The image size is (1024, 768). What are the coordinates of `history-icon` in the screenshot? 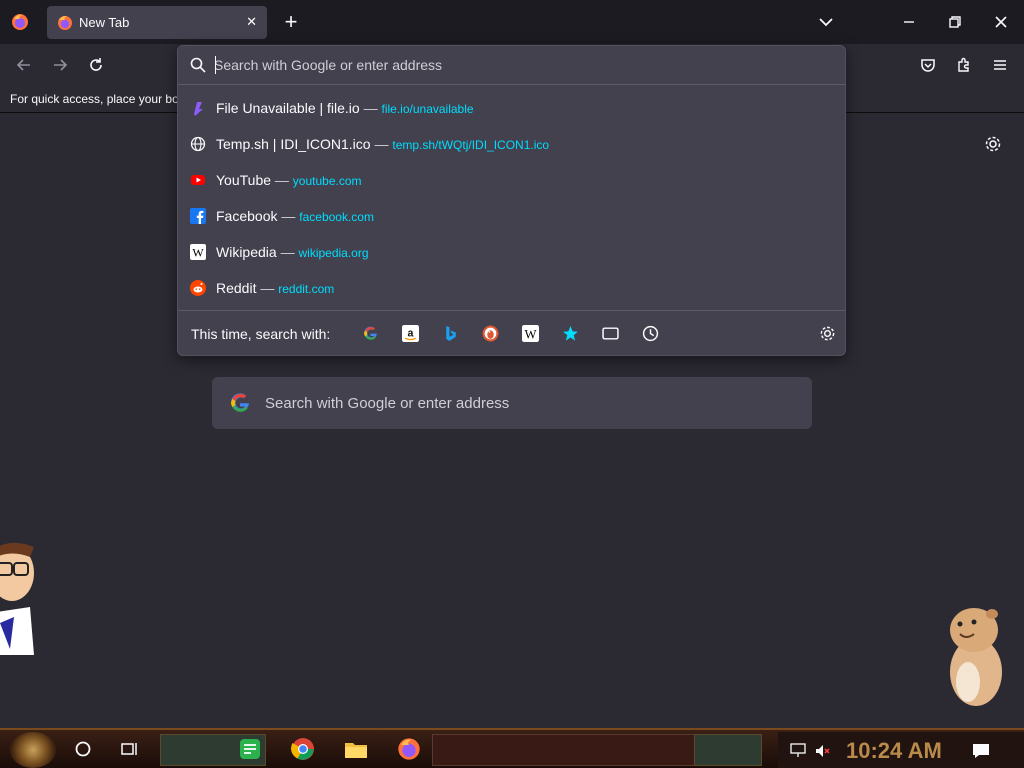 It's located at (650, 333).